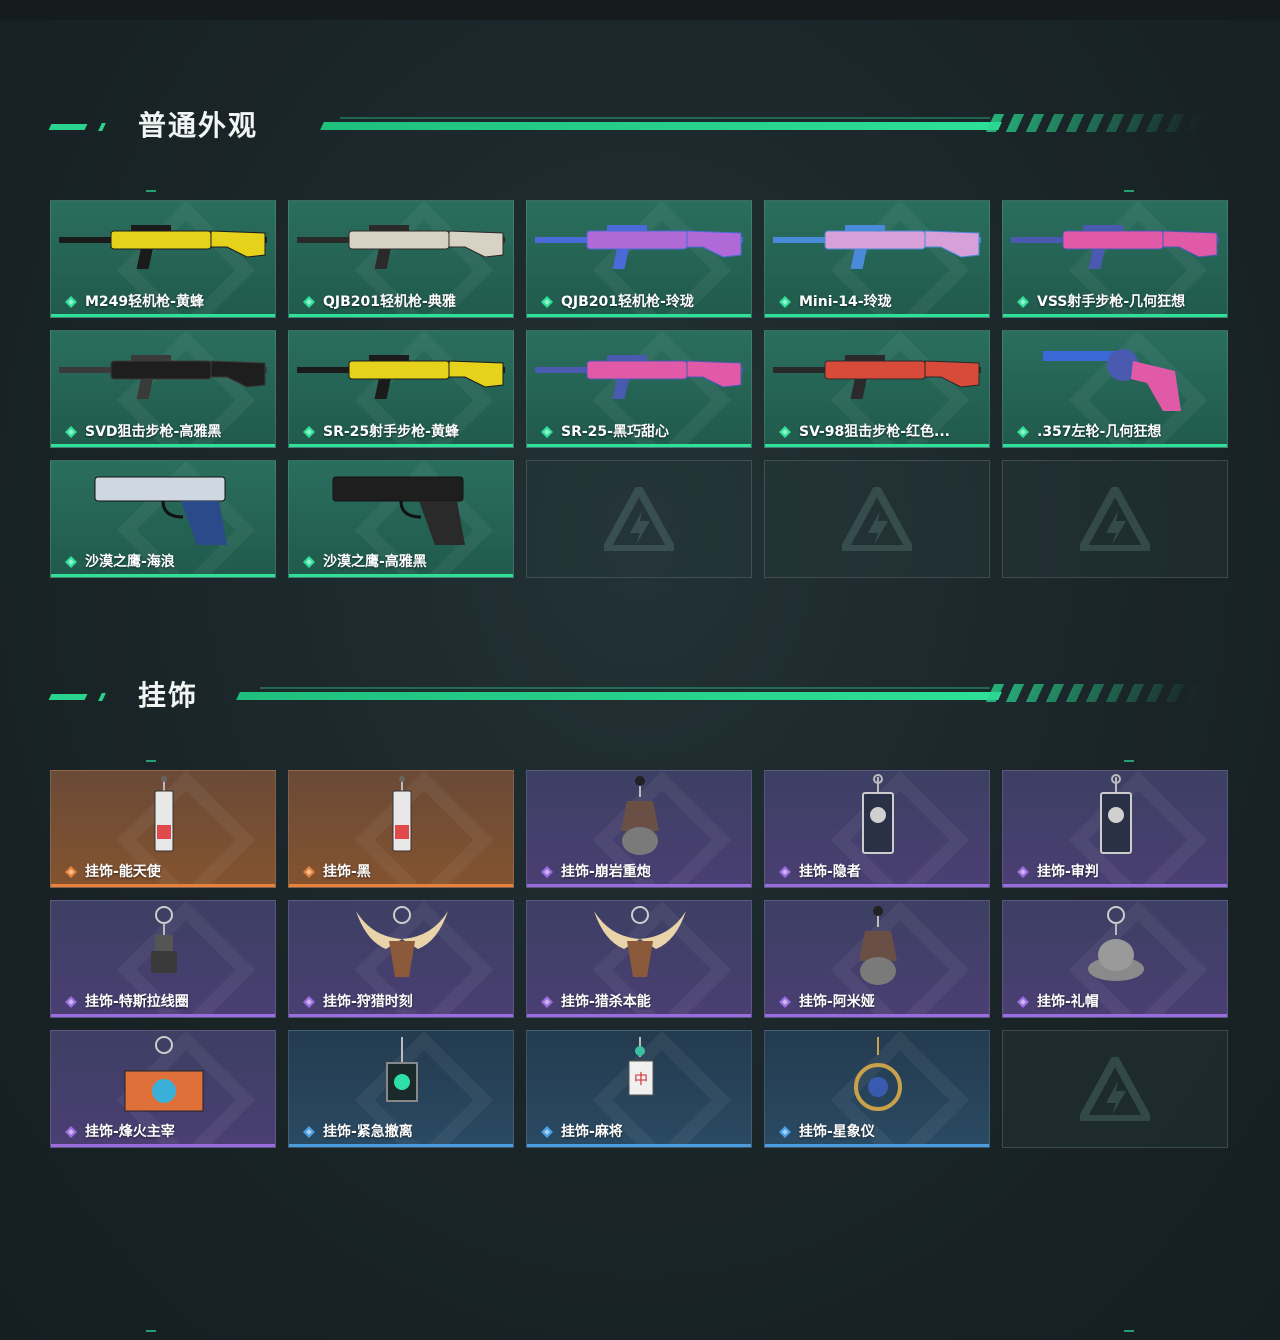 The image size is (1280, 1340). I want to click on charm-card: 挂饰-崩岩重炮, so click(639, 829).